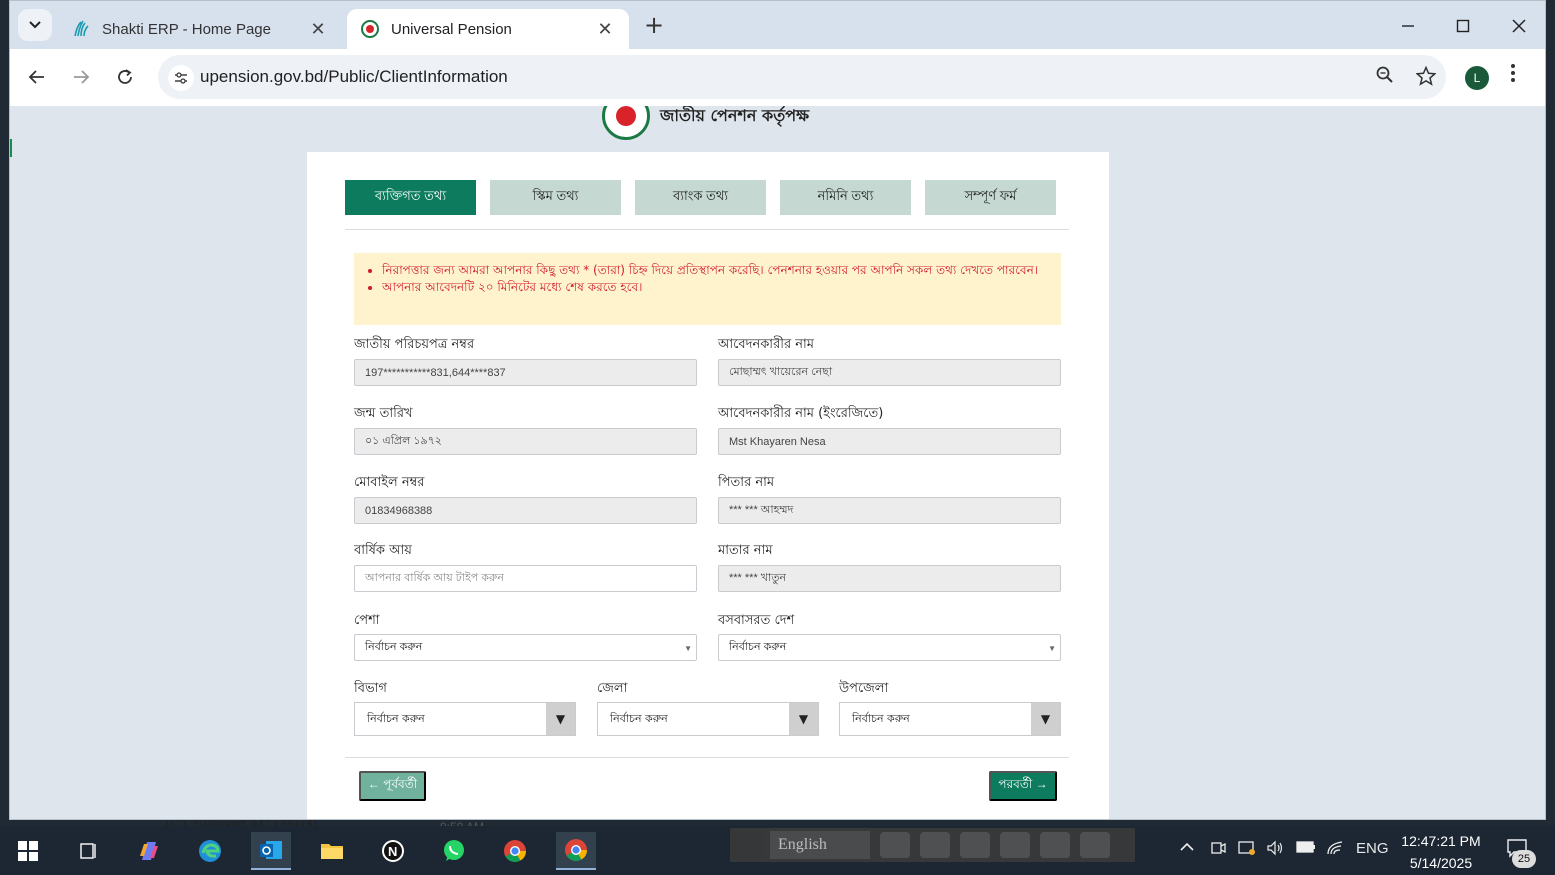 Image resolution: width=1555 pixels, height=875 pixels. I want to click on father-name-field: *** *** আহম্মদ, so click(889, 510).